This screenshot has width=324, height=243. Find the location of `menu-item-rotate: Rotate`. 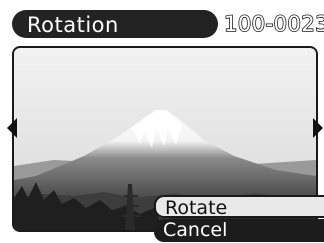

menu-item-rotate: Rotate is located at coordinates (239, 206).